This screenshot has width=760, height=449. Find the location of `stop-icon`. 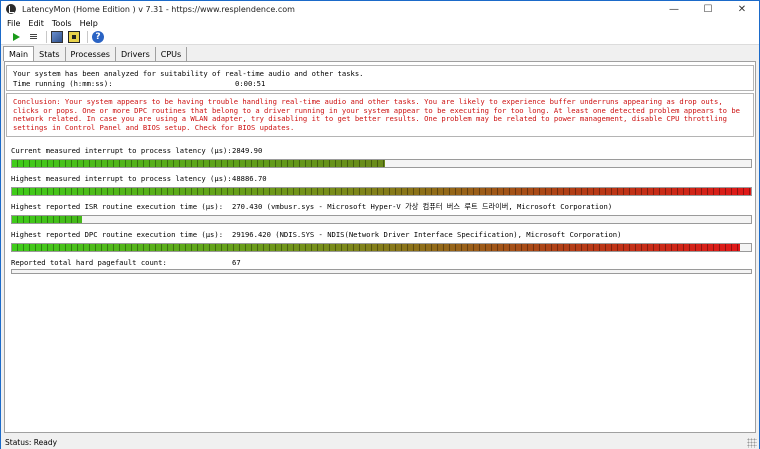

stop-icon is located at coordinates (33, 36).